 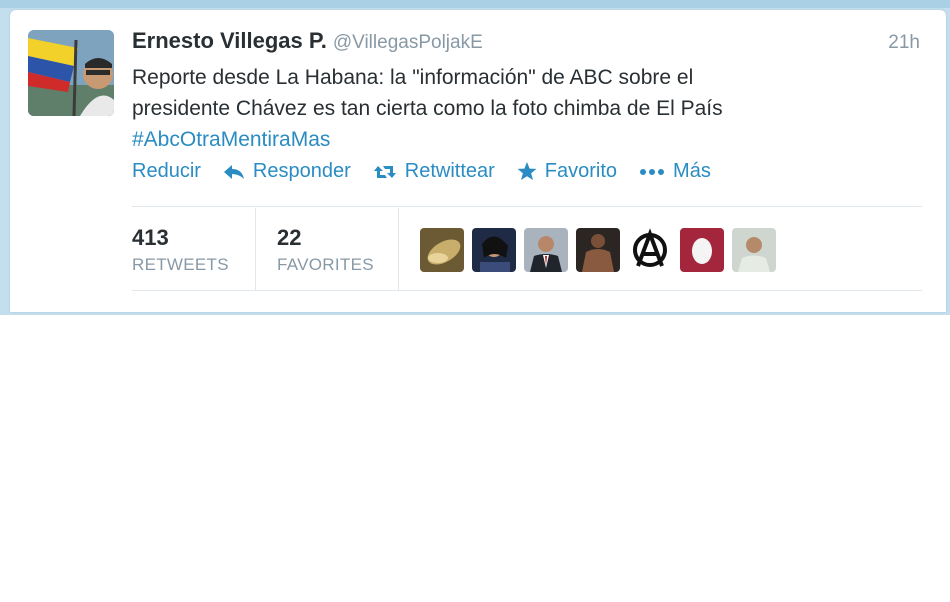 I want to click on reply-icon, so click(x=234, y=172).